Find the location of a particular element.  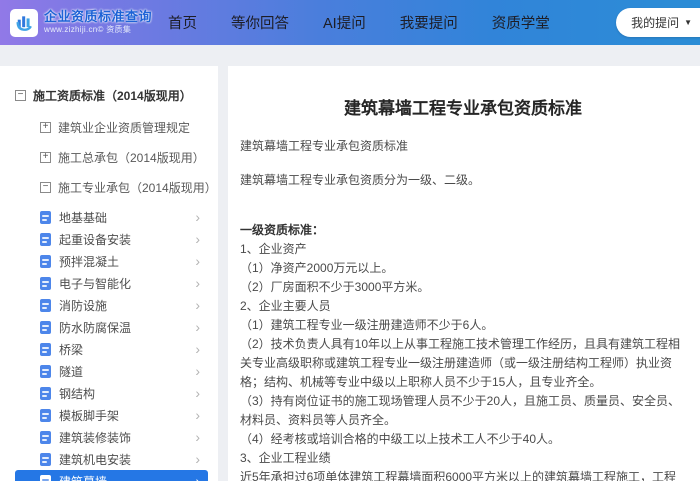

sidebar-sub-label: 消防设施 is located at coordinates (83, 305).